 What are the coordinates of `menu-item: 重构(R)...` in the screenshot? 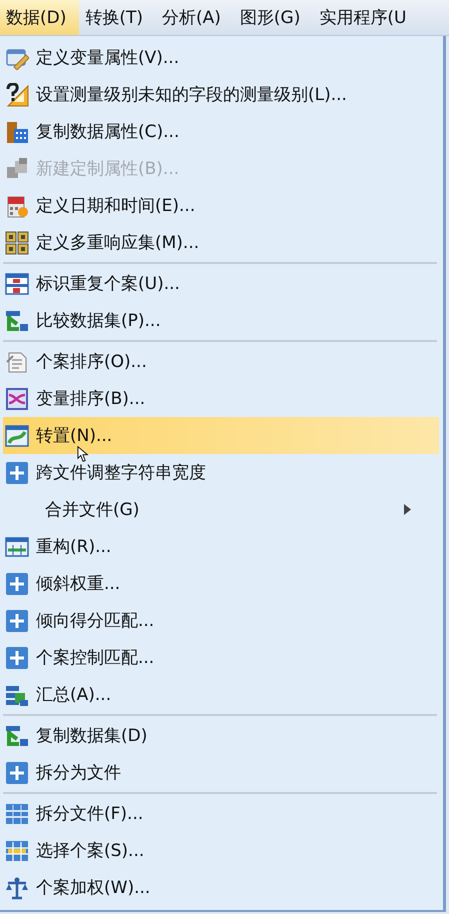 It's located at (221, 546).